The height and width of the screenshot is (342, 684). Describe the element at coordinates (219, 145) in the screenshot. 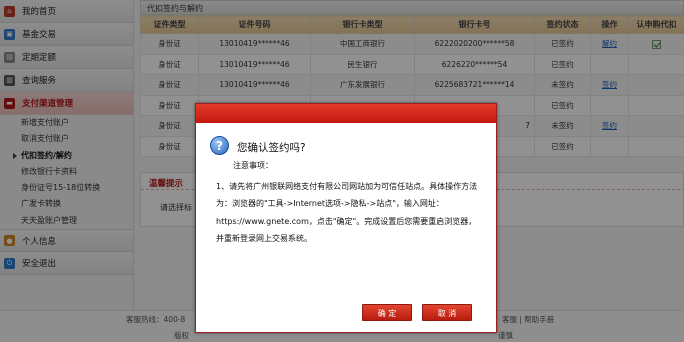

I see `question-icon: ?` at that location.